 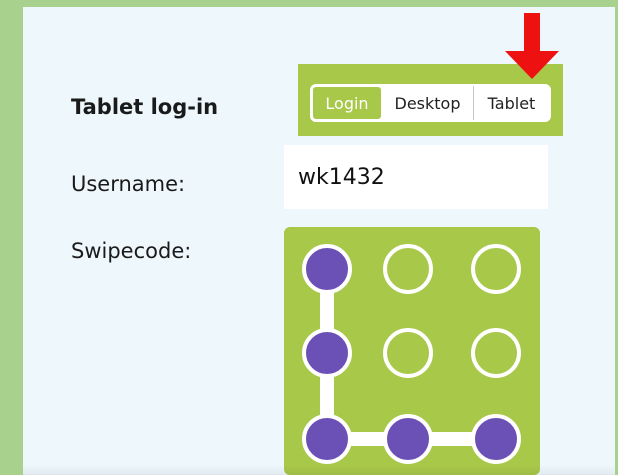 I want to click on tab-tablet: Tablet, so click(x=511, y=103).